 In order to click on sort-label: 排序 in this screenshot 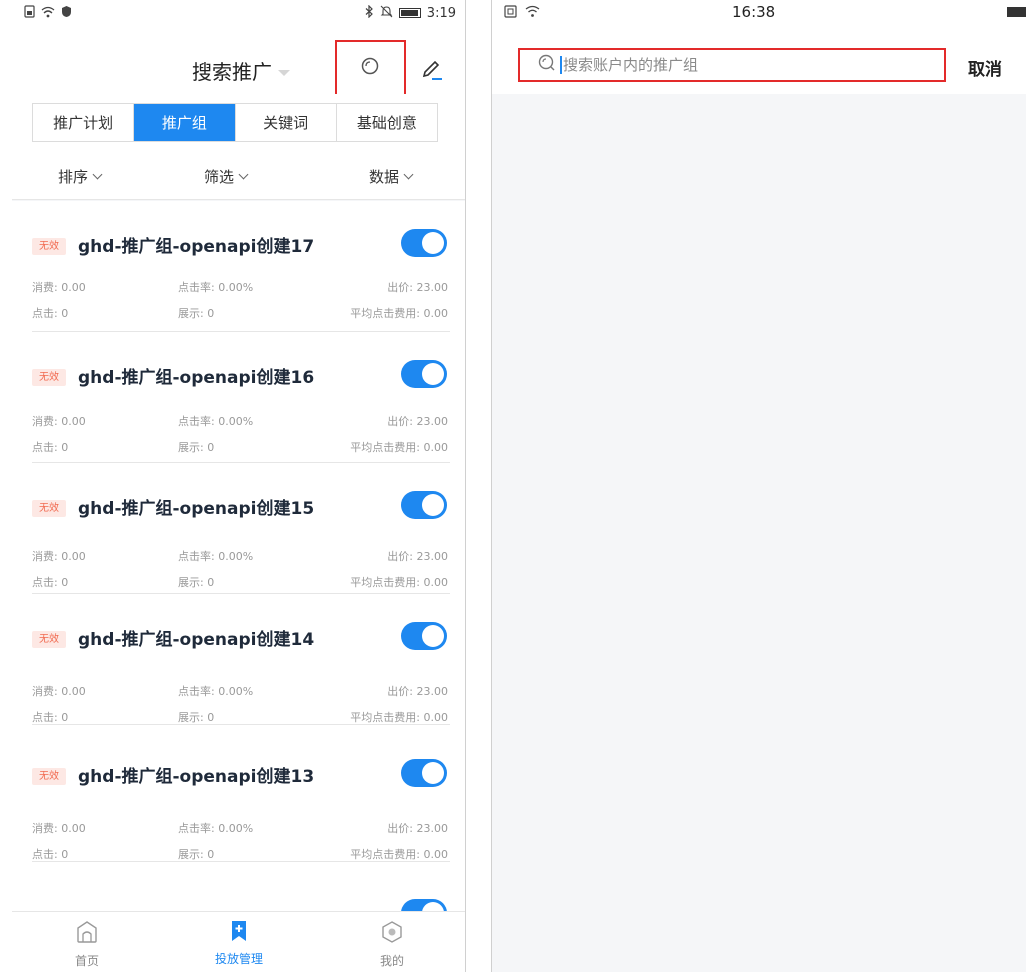, I will do `click(73, 177)`.